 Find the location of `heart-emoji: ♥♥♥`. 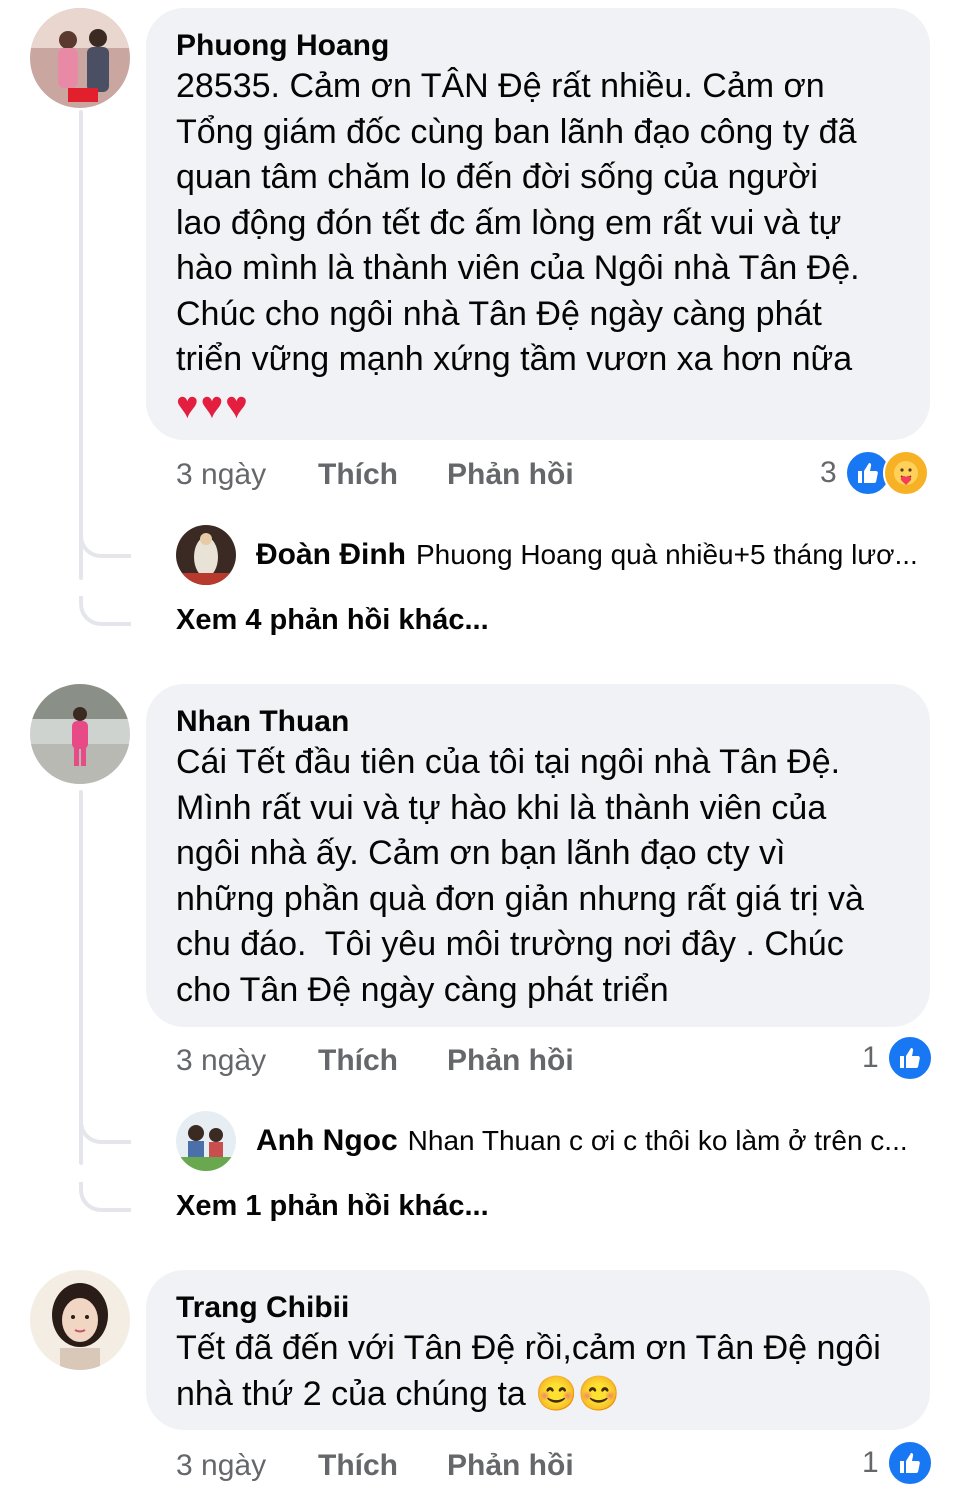

heart-emoji: ♥♥♥ is located at coordinates (213, 405).